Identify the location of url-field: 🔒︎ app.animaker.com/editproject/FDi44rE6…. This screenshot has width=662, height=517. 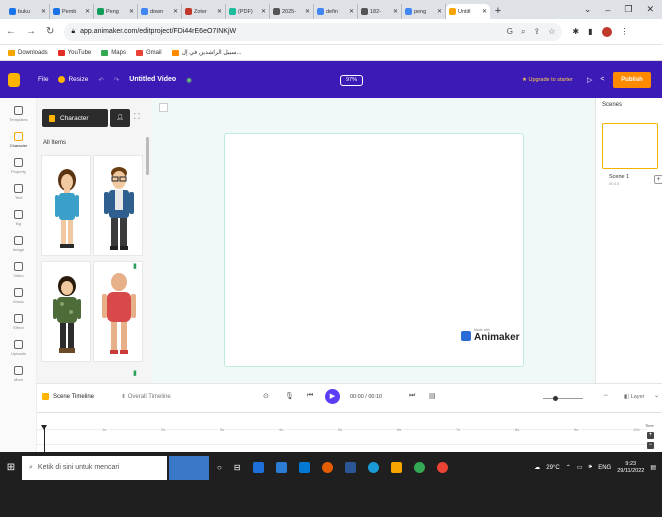
(313, 31).